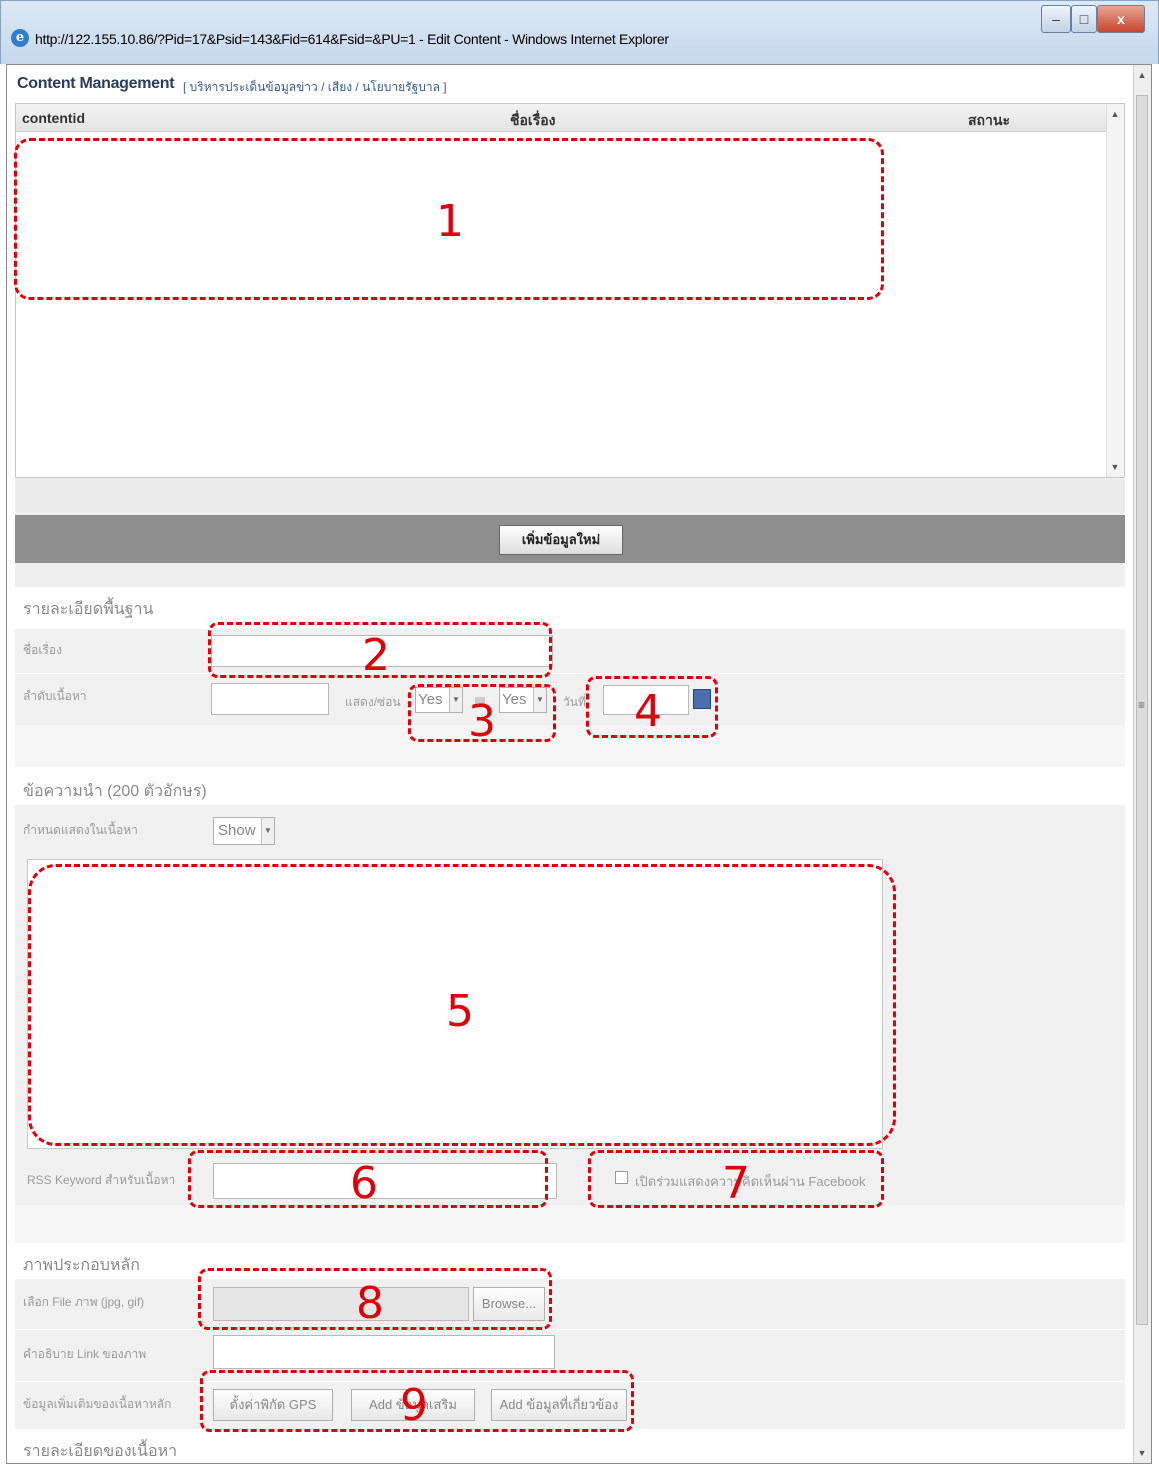 This screenshot has height=1470, width=1159. What do you see at coordinates (414, 1405) in the screenshot?
I see `annotation-number-9: 9` at bounding box center [414, 1405].